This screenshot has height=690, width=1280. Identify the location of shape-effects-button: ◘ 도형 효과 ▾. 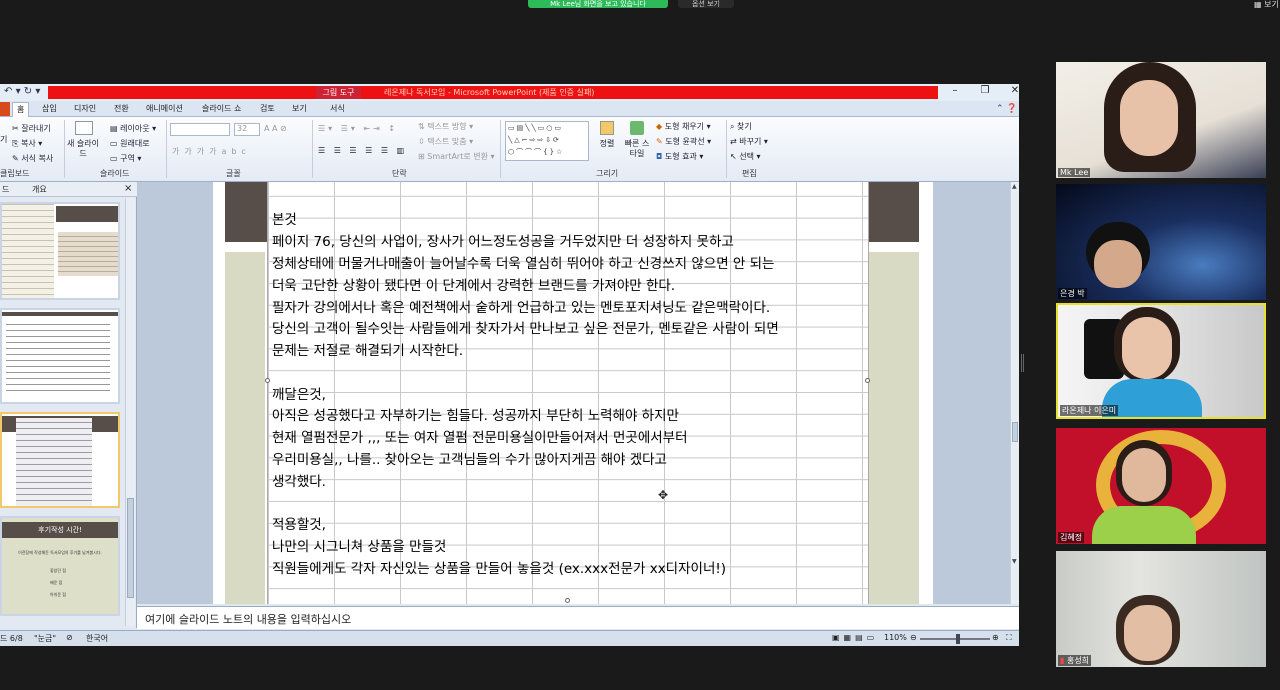
(679, 156).